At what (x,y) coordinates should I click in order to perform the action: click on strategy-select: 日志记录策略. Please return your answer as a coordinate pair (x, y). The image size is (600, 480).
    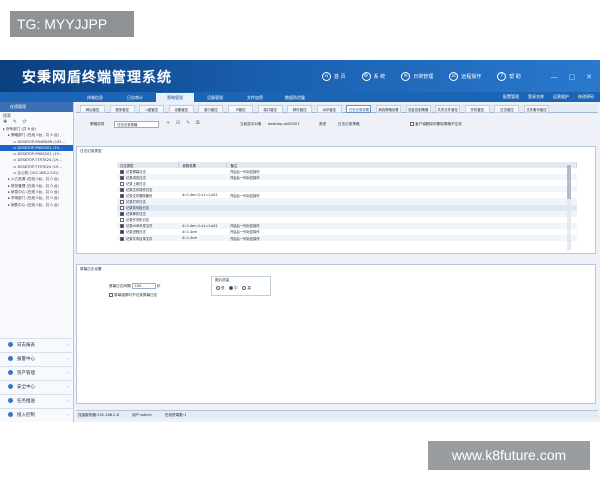
    Looking at the image, I should click on (136, 124).